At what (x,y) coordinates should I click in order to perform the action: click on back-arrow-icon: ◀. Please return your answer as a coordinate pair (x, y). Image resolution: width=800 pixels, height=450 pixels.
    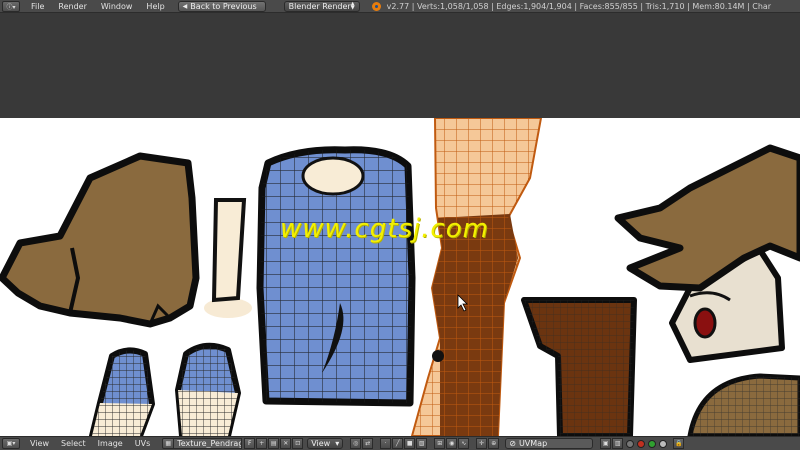
    Looking at the image, I should click on (185, 6).